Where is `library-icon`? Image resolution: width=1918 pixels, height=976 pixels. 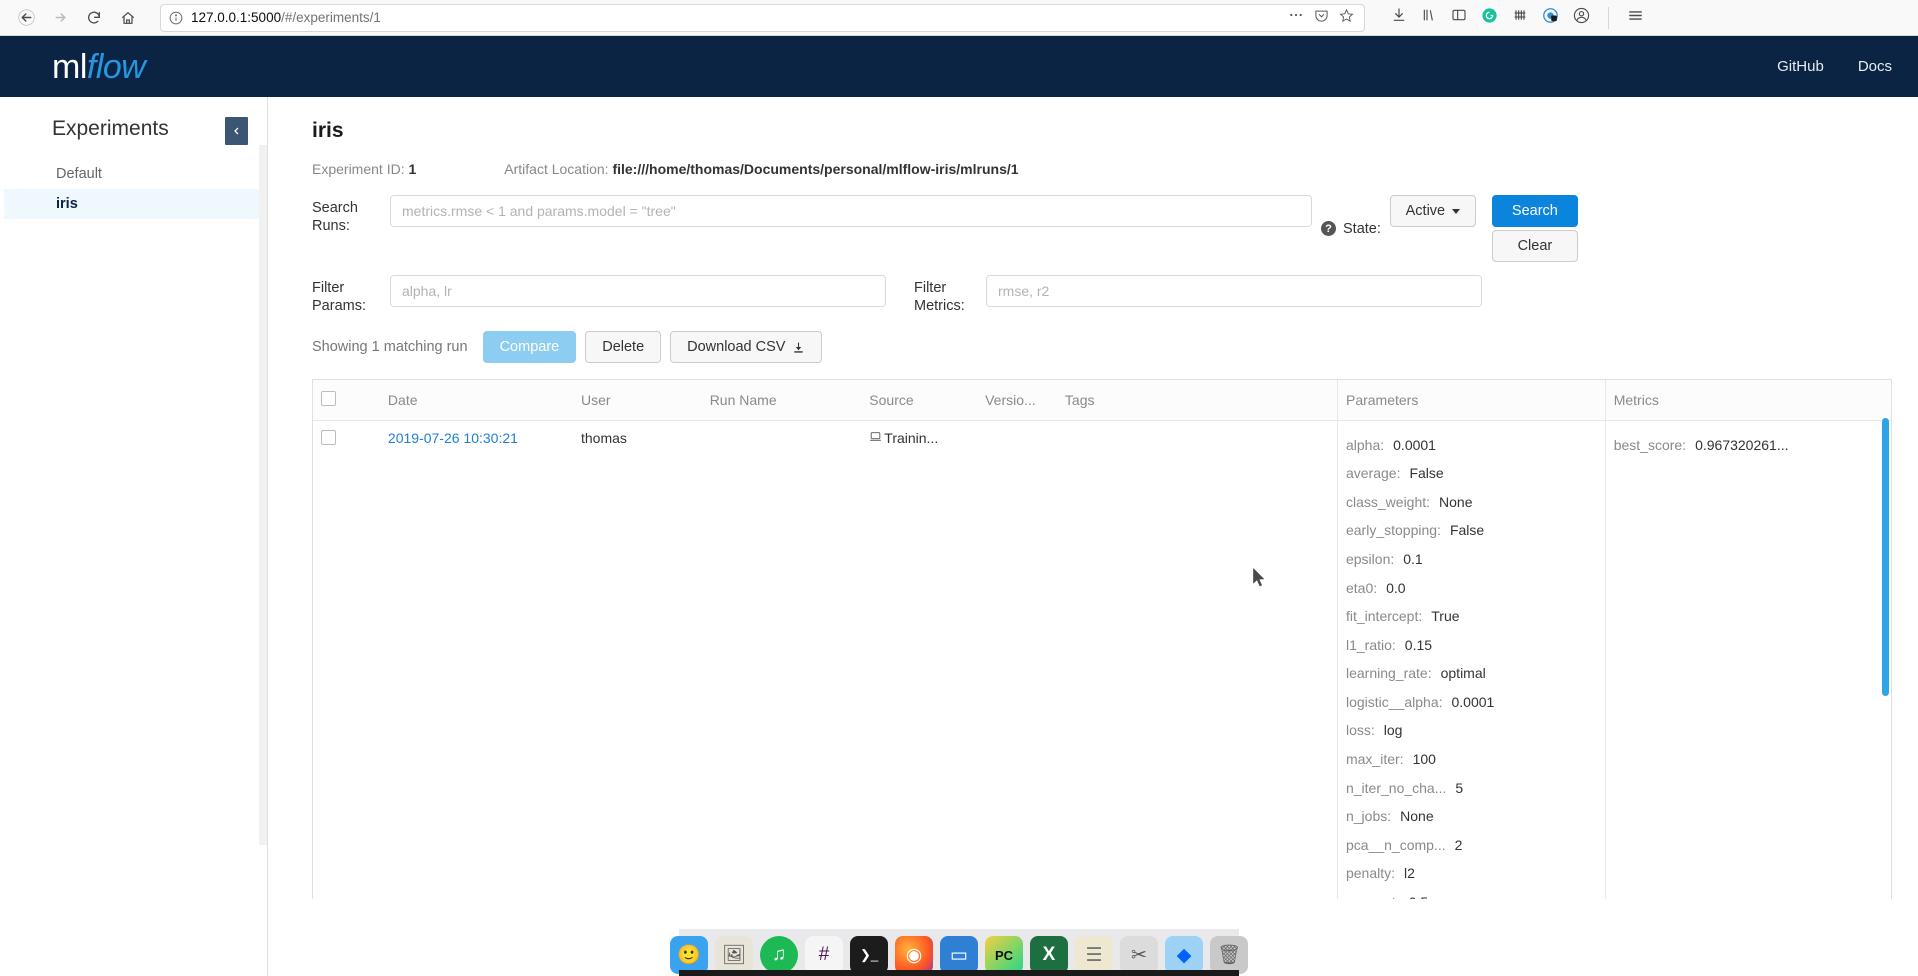 library-icon is located at coordinates (1429, 17).